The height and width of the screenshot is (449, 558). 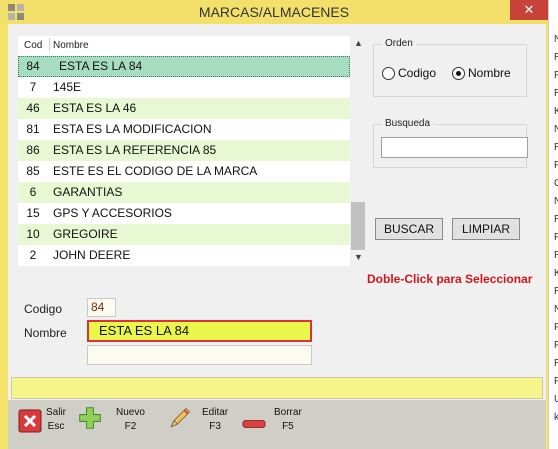 I want to click on status-bar, so click(x=277, y=388).